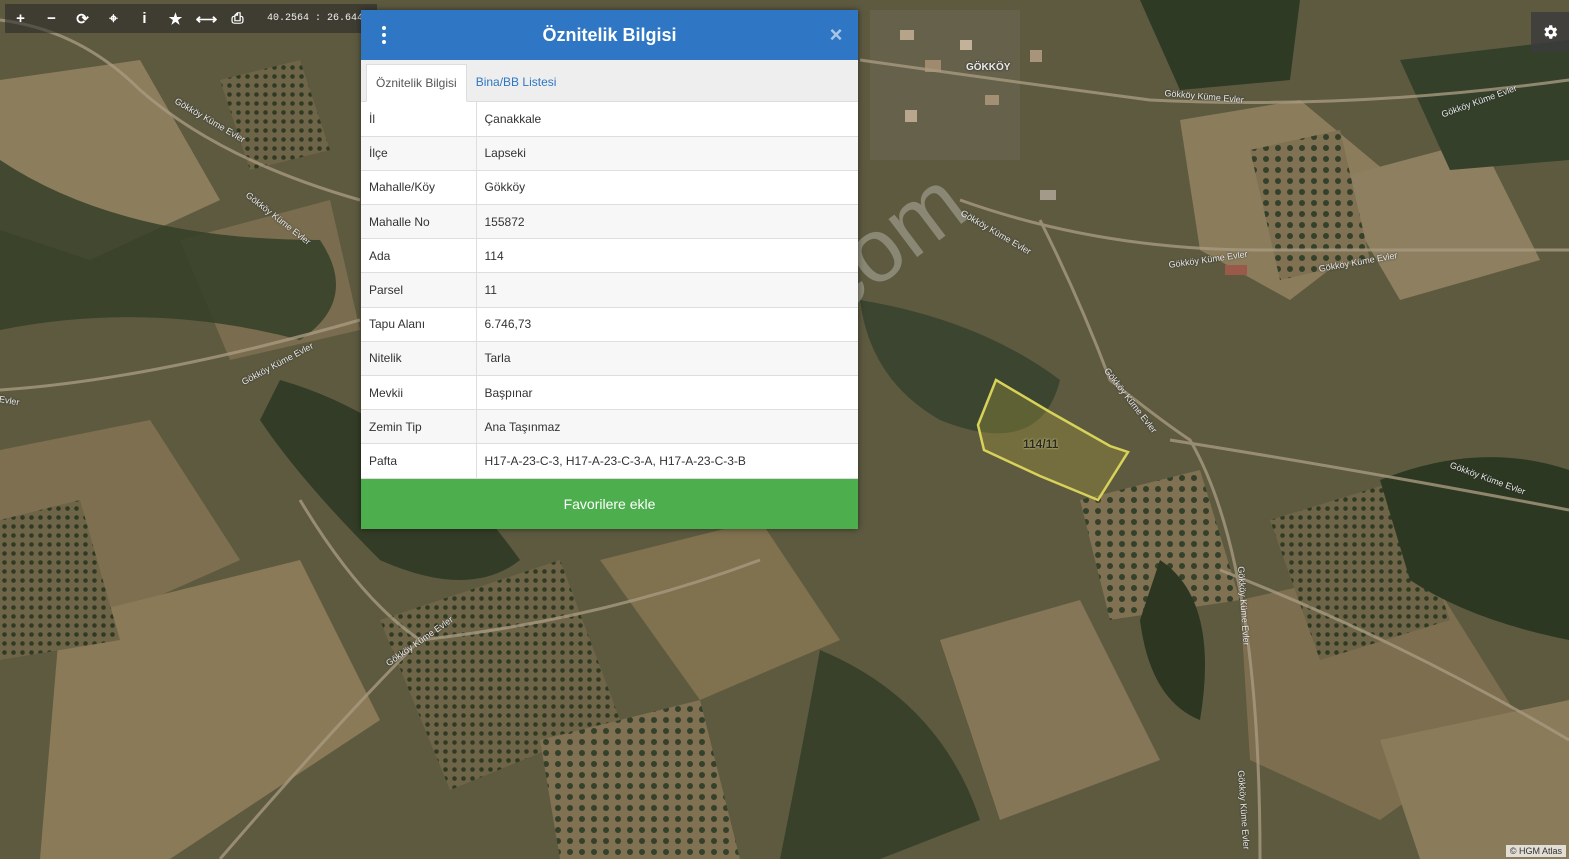  I want to click on info-button: i, so click(144, 18).